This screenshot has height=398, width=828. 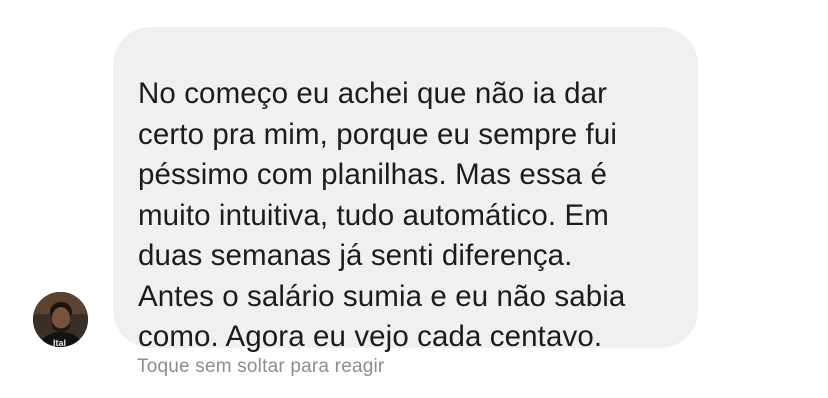 I want to click on message-line: muito intuitiva, tudo automático. Em, so click(x=373, y=215).